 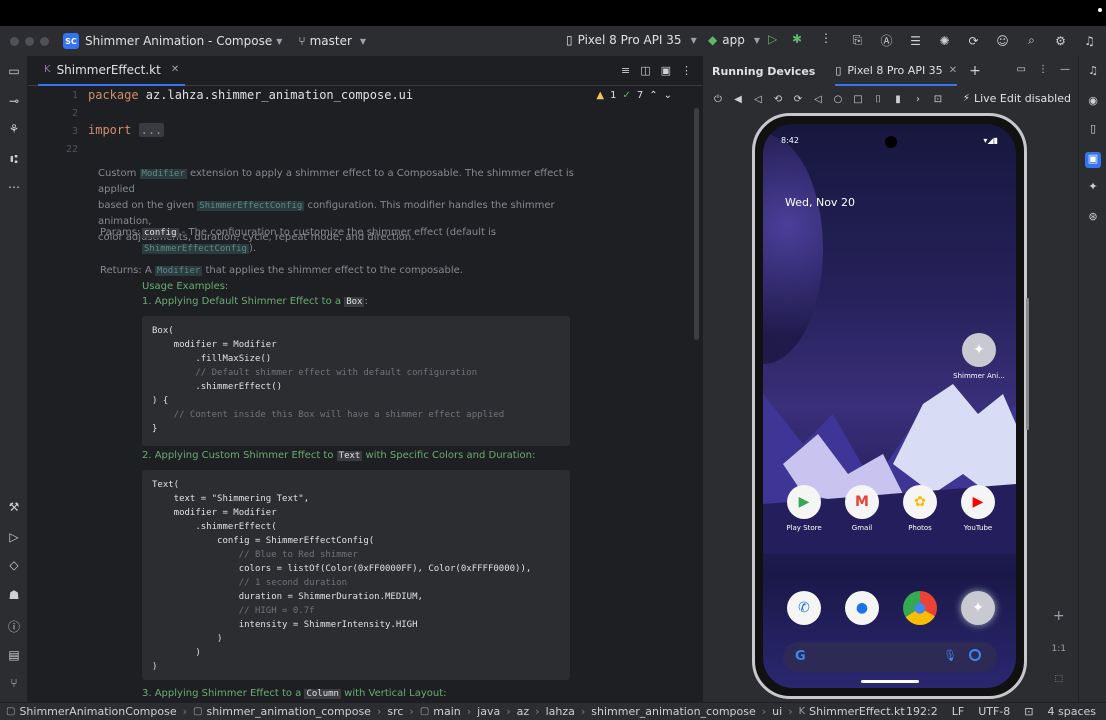 What do you see at coordinates (938, 99) in the screenshot?
I see `layout-inspector-icon: ⊡` at bounding box center [938, 99].